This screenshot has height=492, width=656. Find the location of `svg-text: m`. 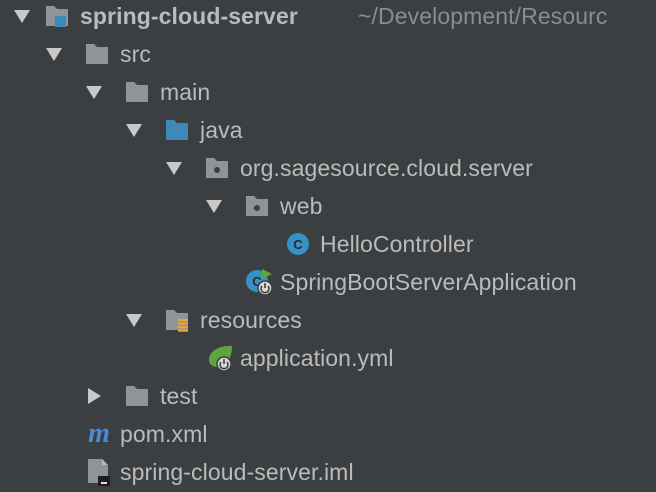

svg-text: m is located at coordinates (99, 434).